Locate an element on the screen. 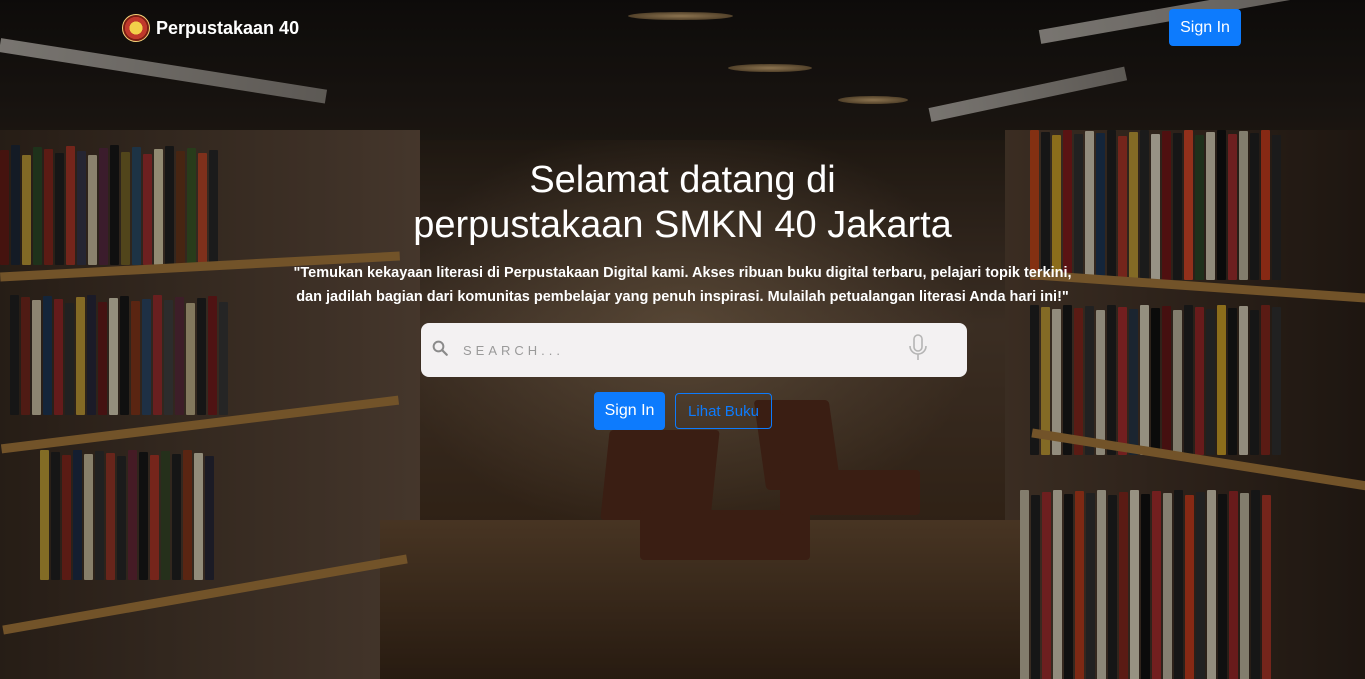 The height and width of the screenshot is (679, 1365). brand: Perpustakaan 40 is located at coordinates (210, 28).